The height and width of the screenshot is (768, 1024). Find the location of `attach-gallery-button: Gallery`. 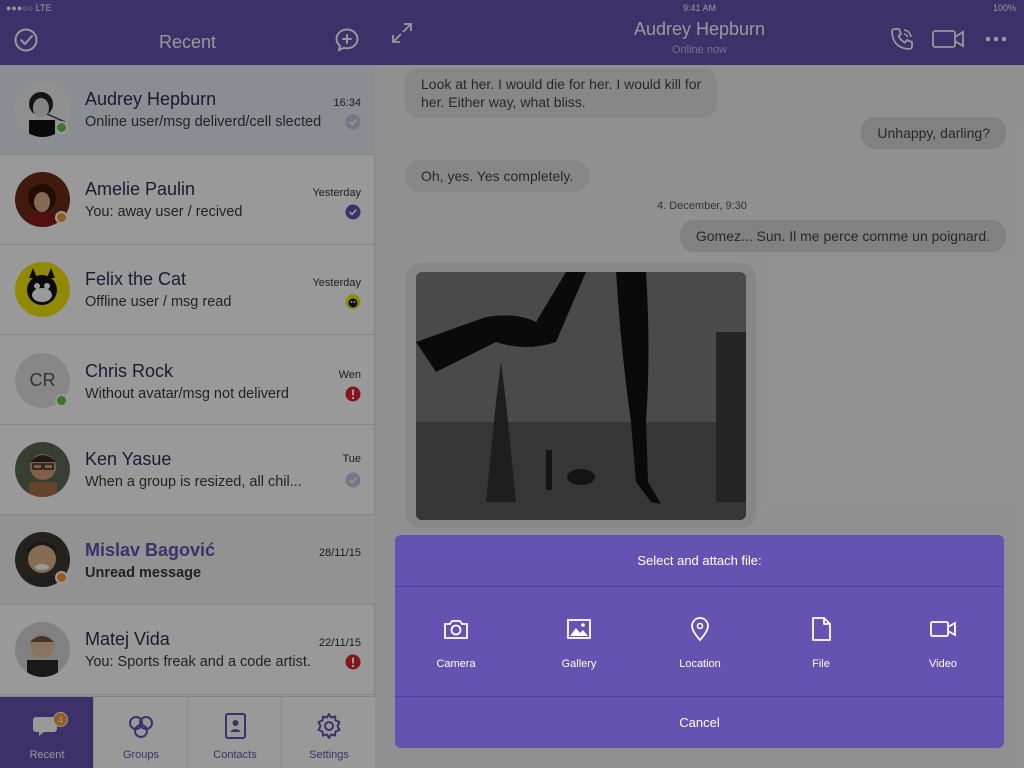

attach-gallery-button: Gallery is located at coordinates (579, 645).